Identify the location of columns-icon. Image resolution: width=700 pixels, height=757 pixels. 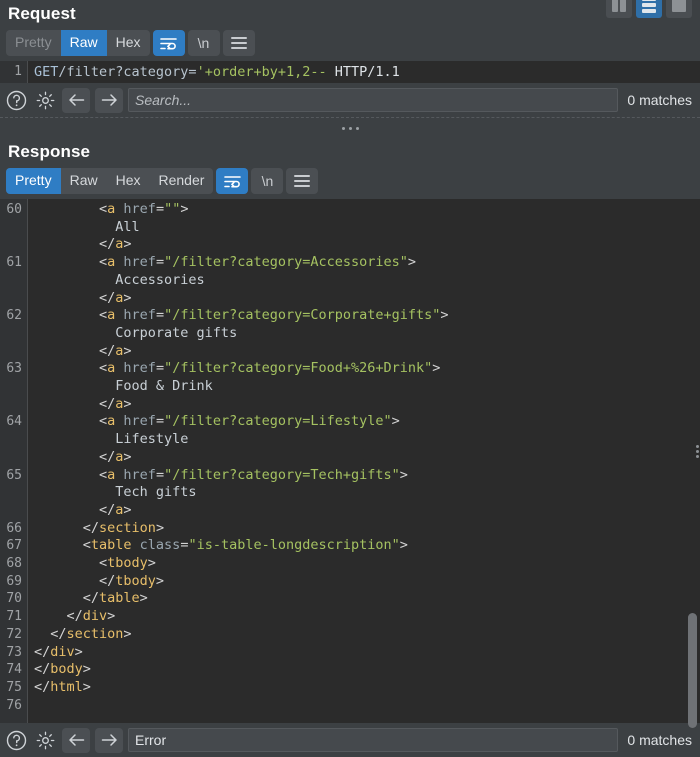
(619, 6).